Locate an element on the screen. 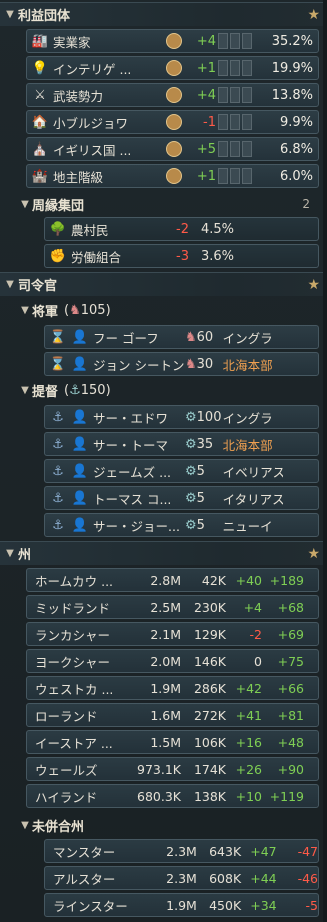 Image resolution: width=327 pixels, height=922 pixels. state-workforce: 608K is located at coordinates (225, 878).